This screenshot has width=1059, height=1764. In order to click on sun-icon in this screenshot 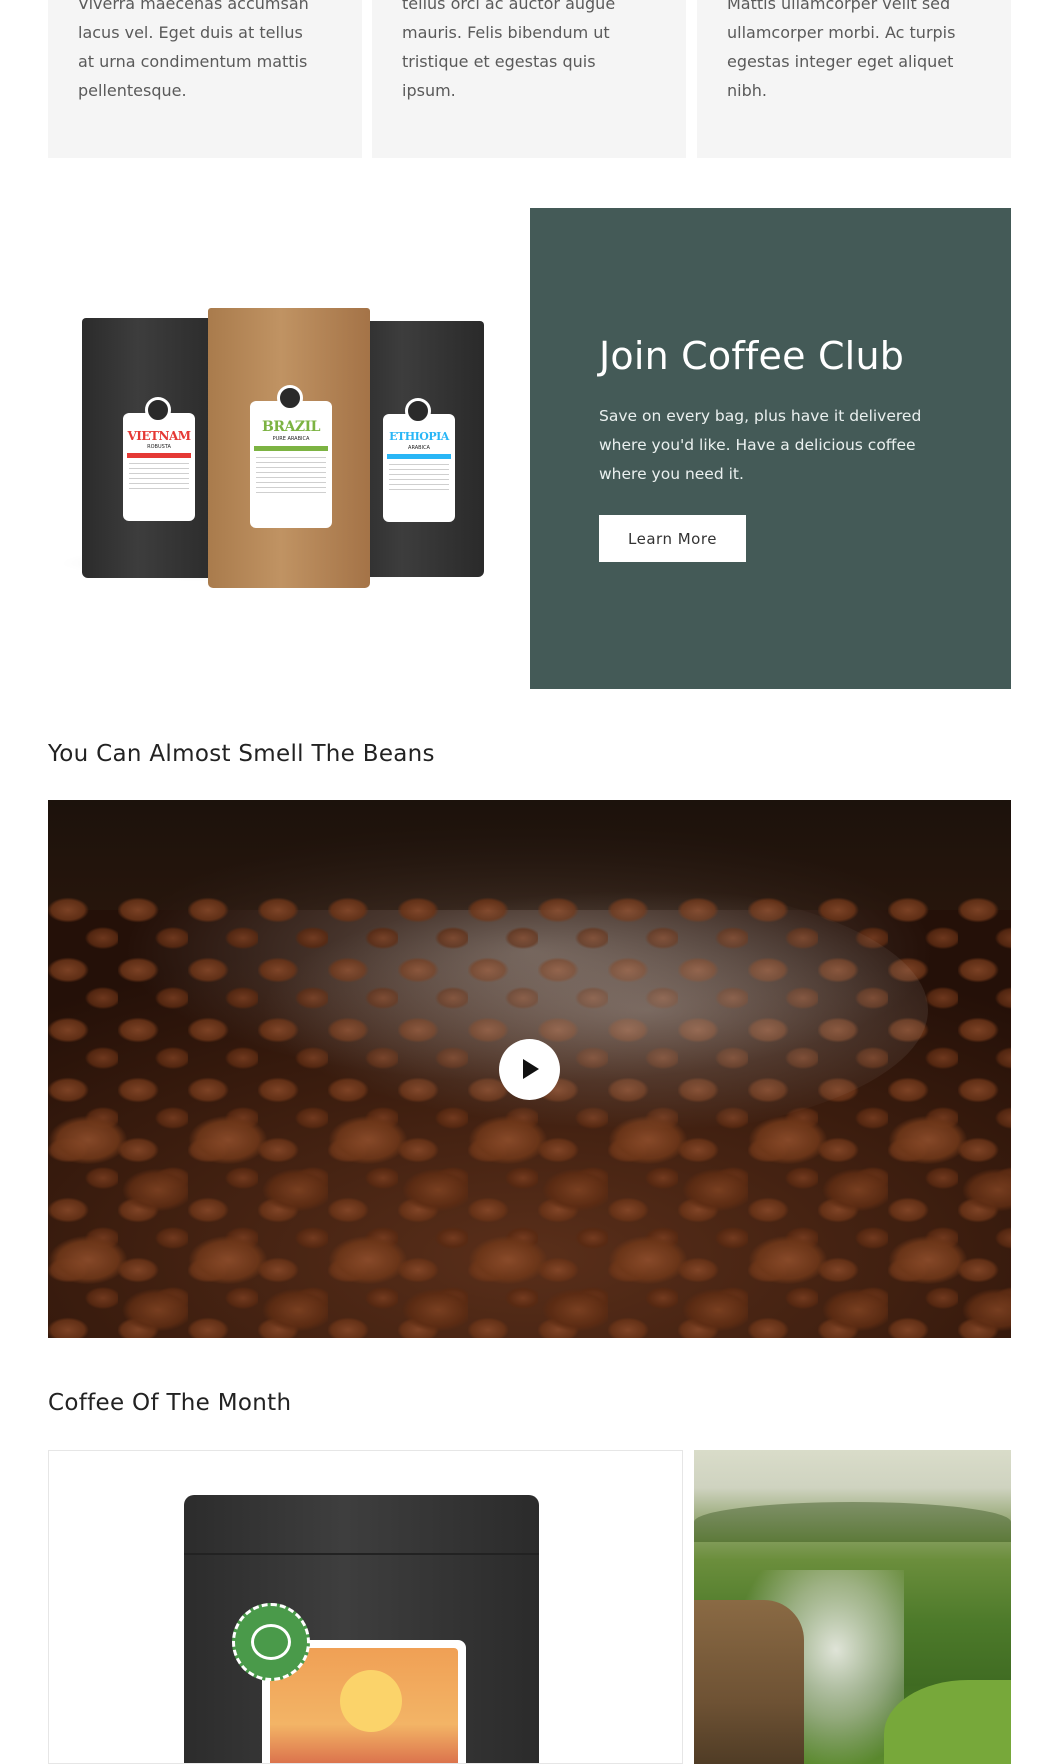, I will do `click(371, 1701)`.